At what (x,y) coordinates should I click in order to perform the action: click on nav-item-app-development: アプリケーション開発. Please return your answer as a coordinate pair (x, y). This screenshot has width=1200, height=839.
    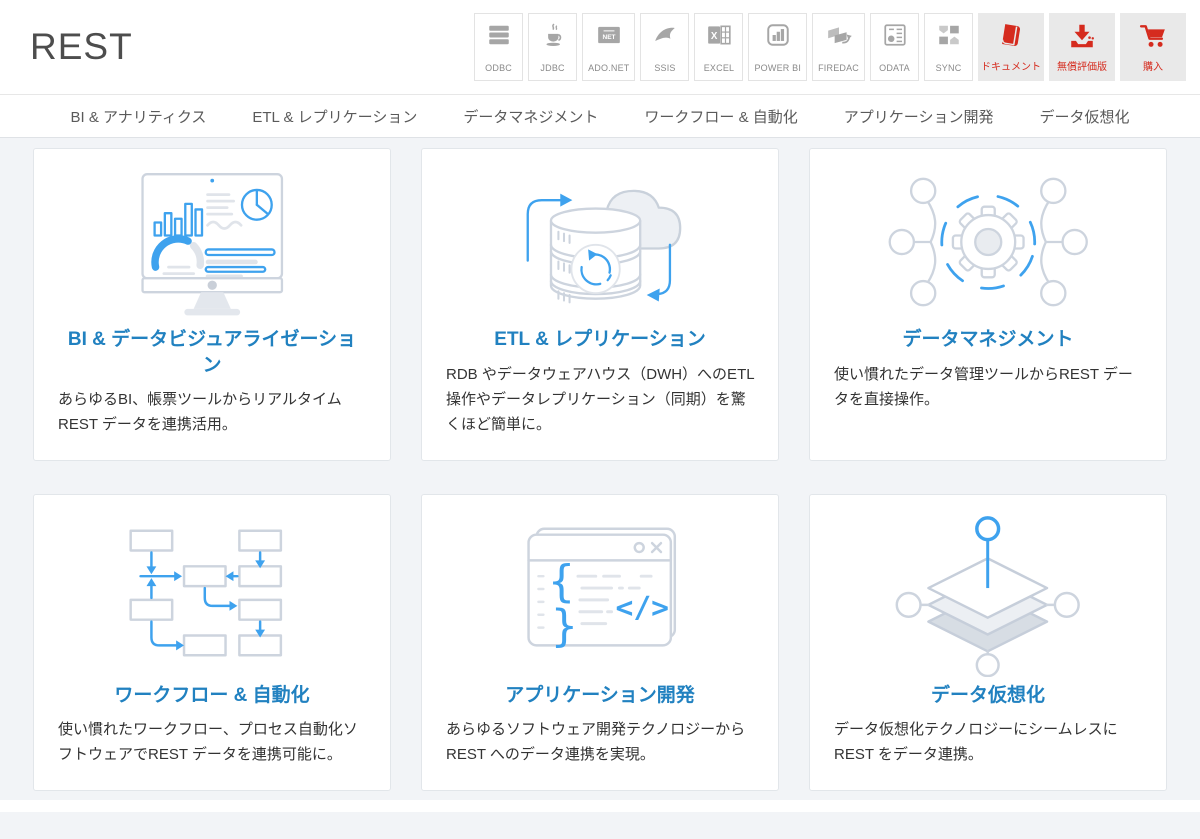
    Looking at the image, I should click on (919, 116).